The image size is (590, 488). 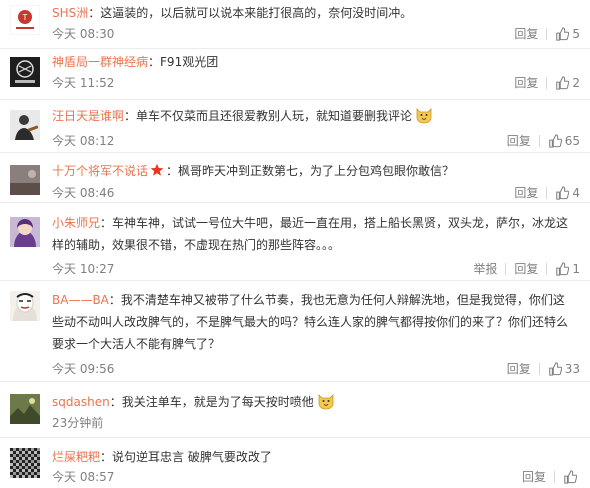 I want to click on comment-content: 我关注单车，就是为了每天按时喷他, so click(x=217, y=402).